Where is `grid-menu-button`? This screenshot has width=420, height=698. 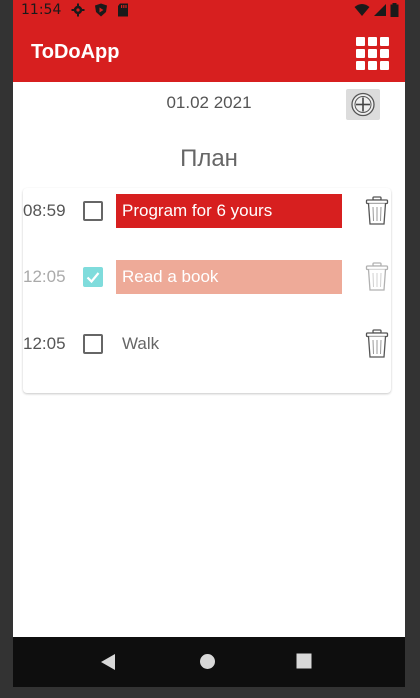 grid-menu-button is located at coordinates (372, 53).